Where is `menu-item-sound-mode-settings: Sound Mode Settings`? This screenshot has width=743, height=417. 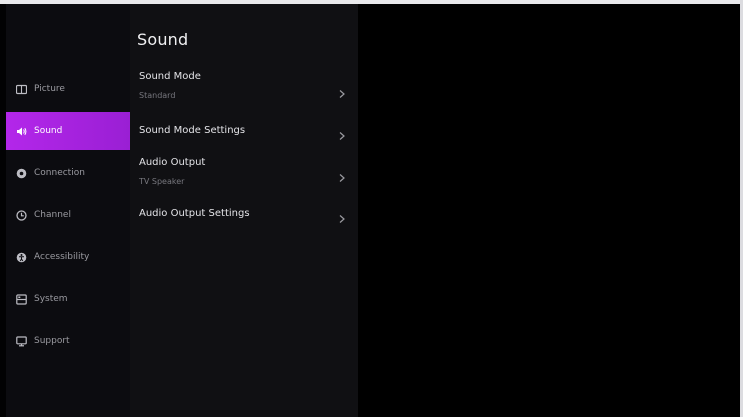 menu-item-sound-mode-settings: Sound Mode Settings is located at coordinates (244, 132).